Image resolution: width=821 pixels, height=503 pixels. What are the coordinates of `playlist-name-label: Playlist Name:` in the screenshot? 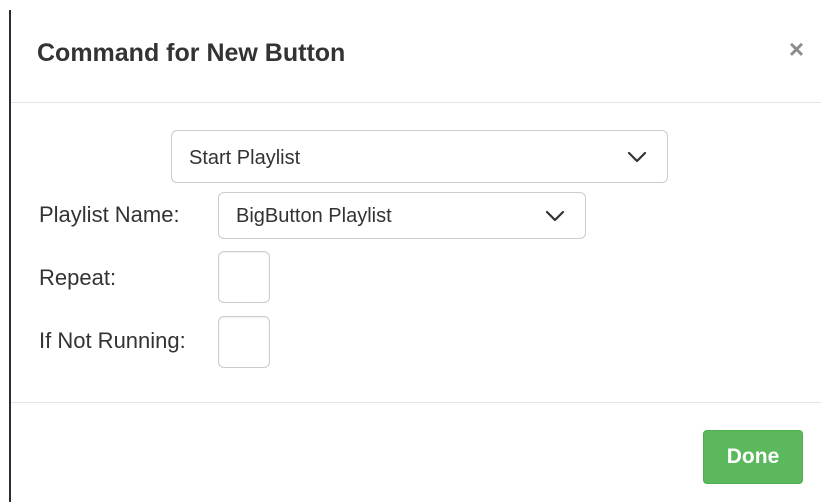 It's located at (109, 214).